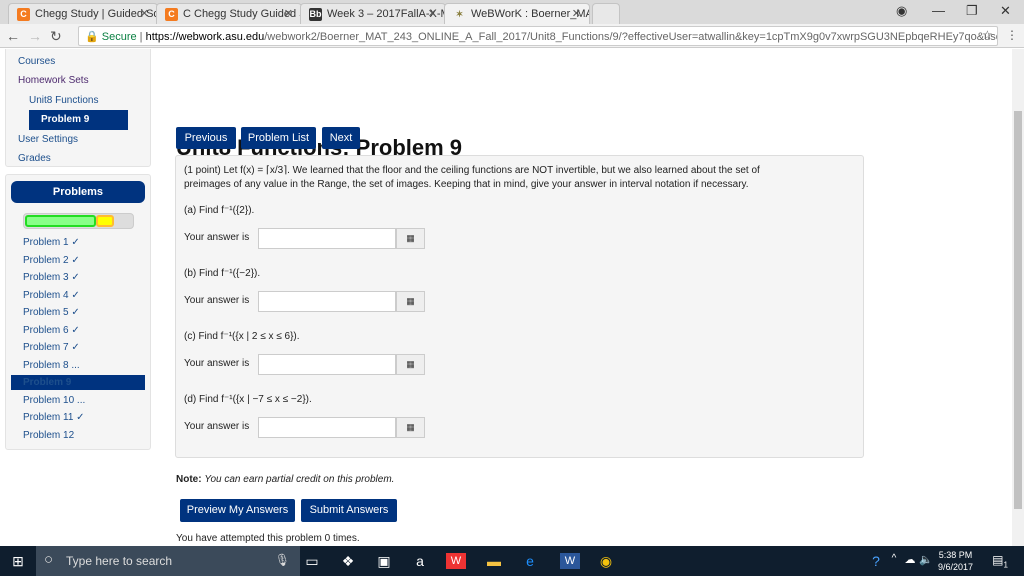 Image resolution: width=1024 pixels, height=576 pixels. What do you see at coordinates (901, 11) in the screenshot?
I see `profile-icon: ◉` at bounding box center [901, 11].